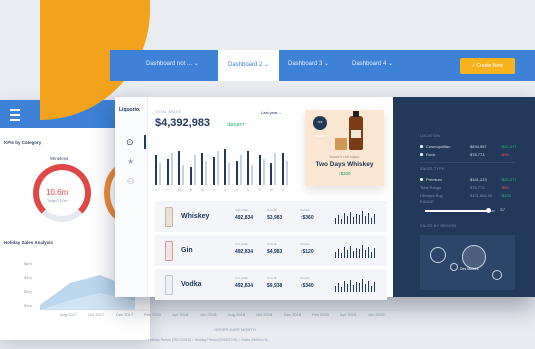 This screenshot has width=535, height=349. Describe the element at coordinates (275, 286) in the screenshot. I see `value-amount: $9,938` at that location.